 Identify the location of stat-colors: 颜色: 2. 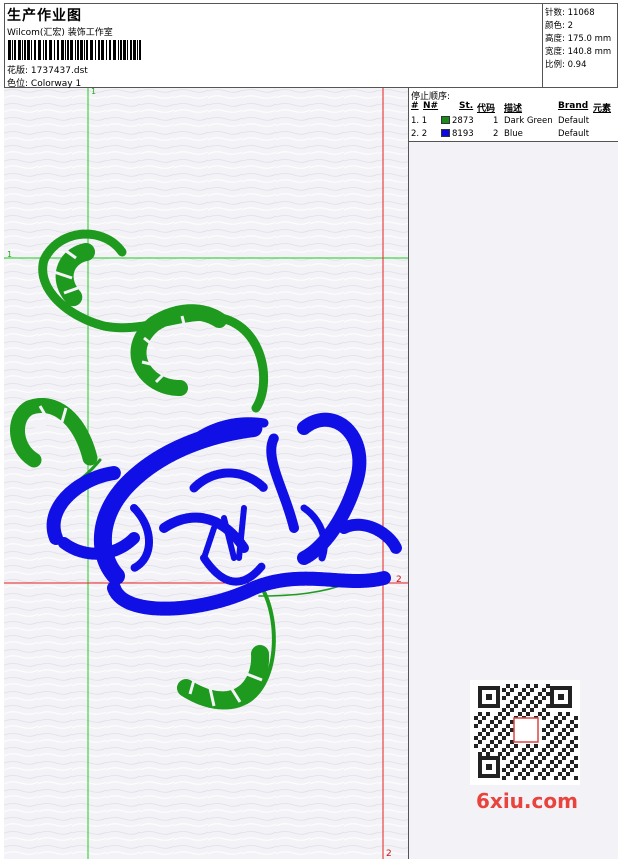
(559, 26).